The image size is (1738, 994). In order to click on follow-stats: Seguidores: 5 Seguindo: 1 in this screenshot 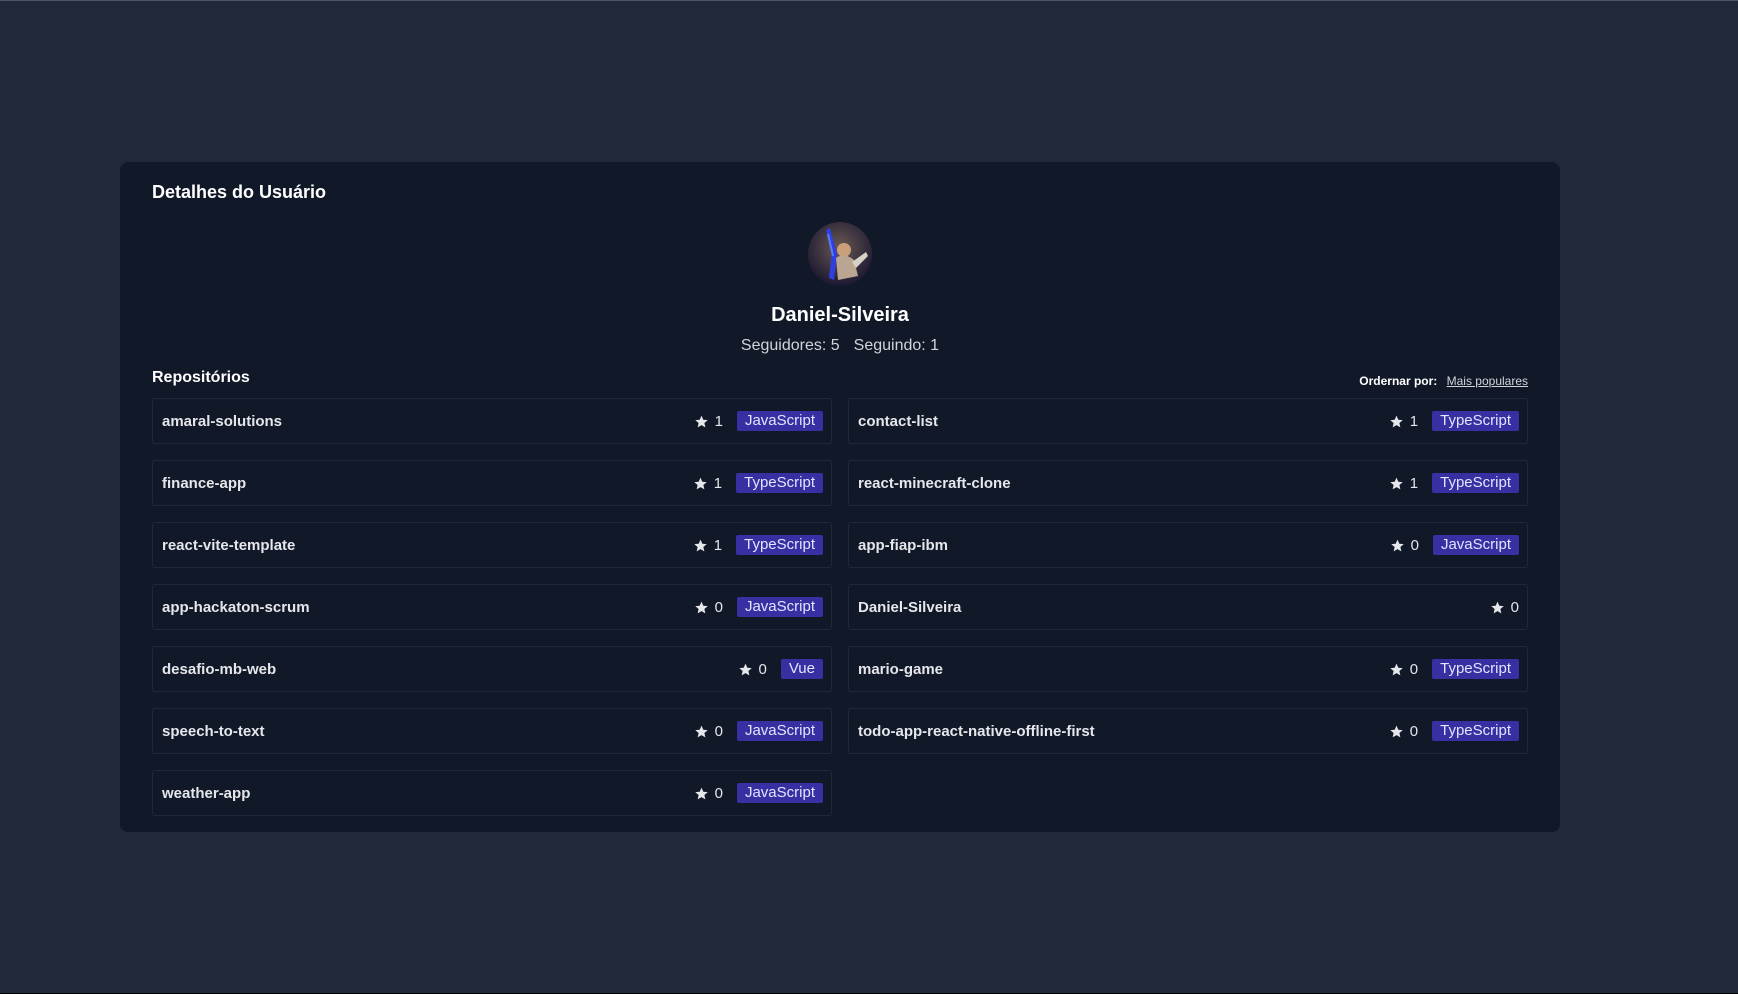, I will do `click(840, 346)`.